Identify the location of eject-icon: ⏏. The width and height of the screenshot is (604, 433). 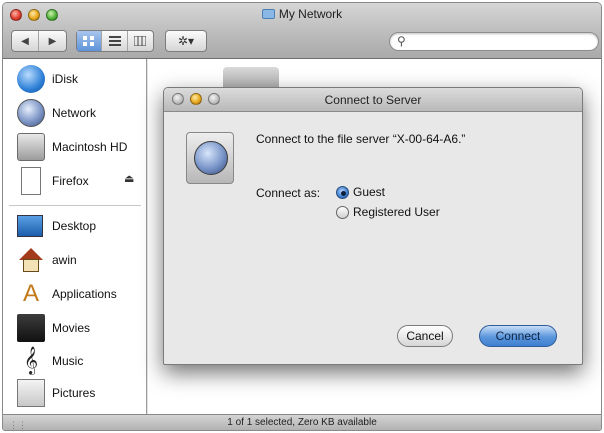
(129, 178).